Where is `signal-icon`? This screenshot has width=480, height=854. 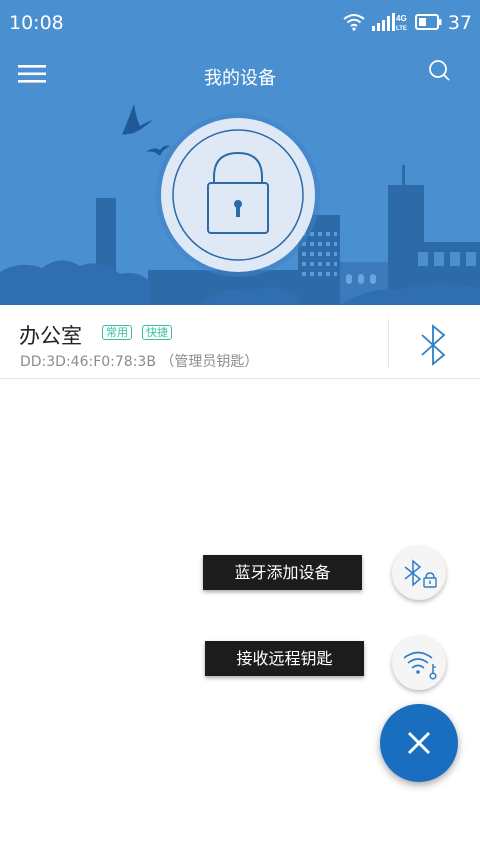 signal-icon is located at coordinates (383, 22).